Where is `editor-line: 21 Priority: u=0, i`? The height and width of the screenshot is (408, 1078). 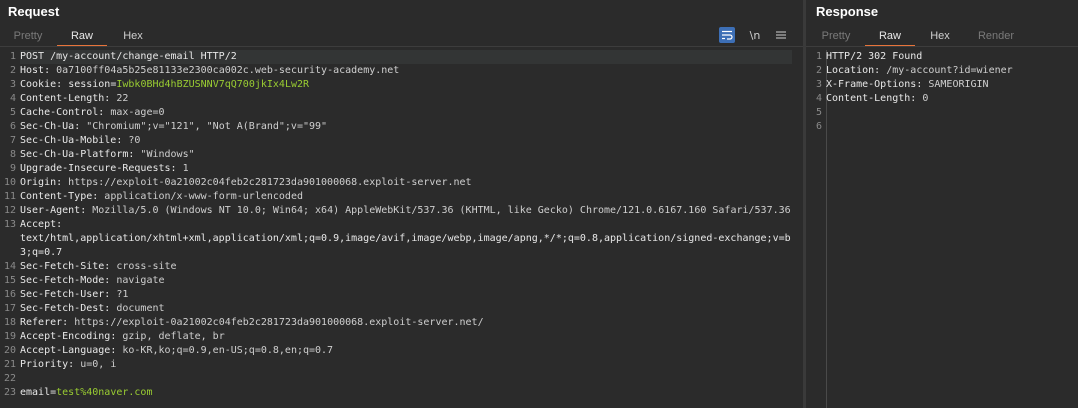 editor-line: 21 Priority: u=0, i is located at coordinates (59, 365).